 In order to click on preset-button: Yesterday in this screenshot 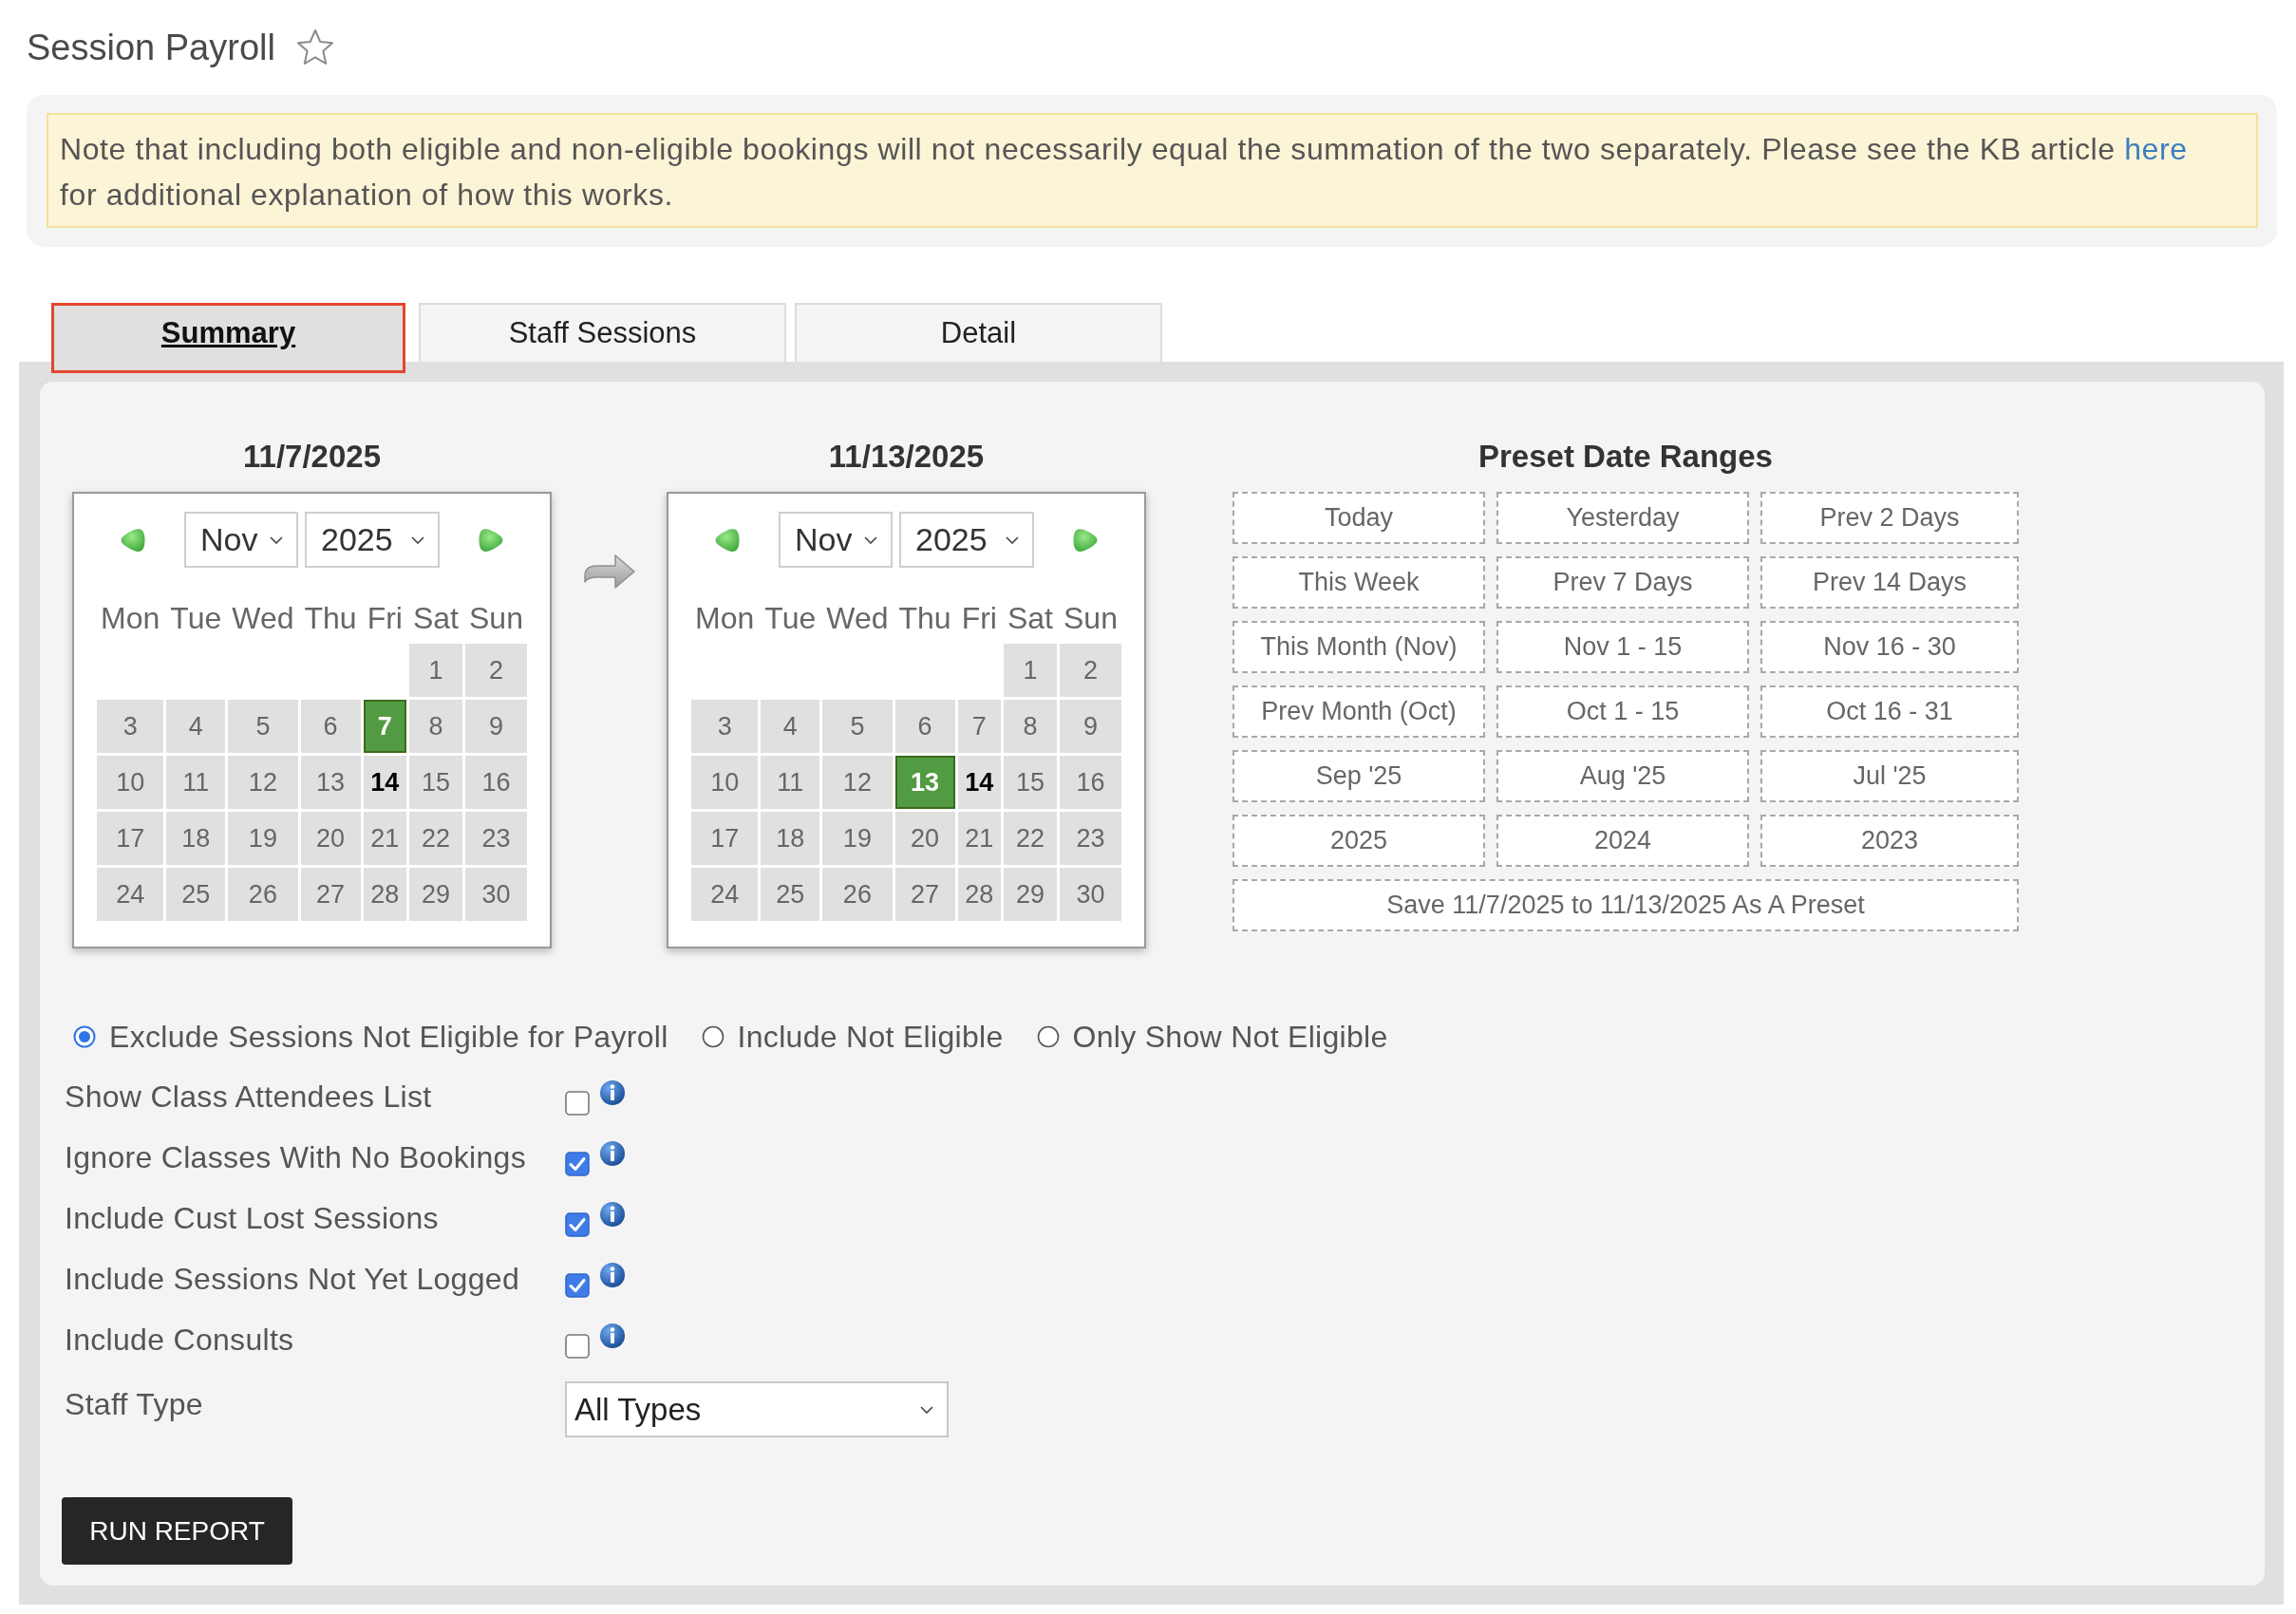, I will do `click(1622, 518)`.